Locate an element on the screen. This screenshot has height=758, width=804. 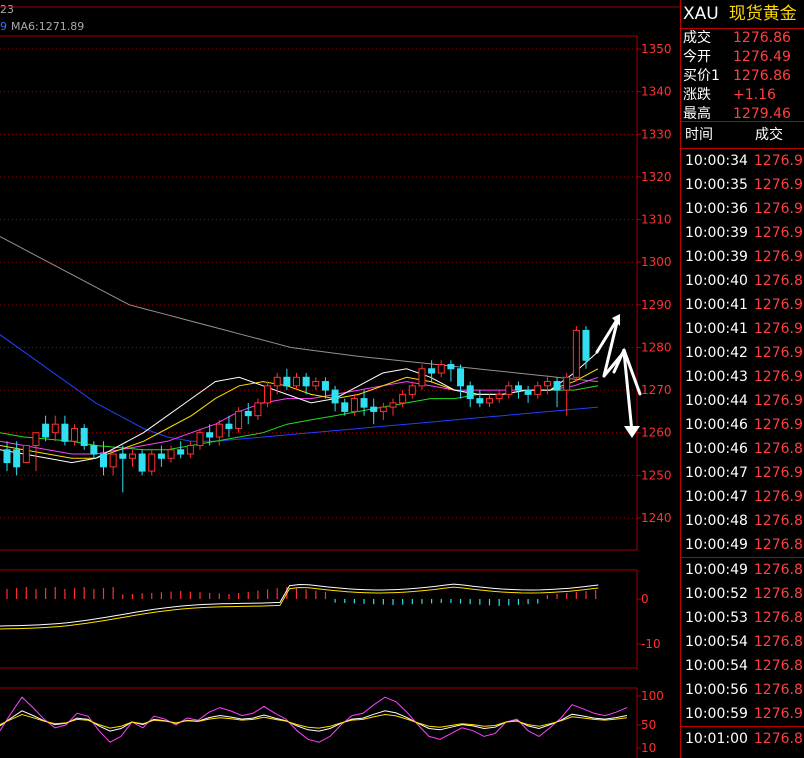
trade-time-header: 时间 is located at coordinates (699, 135).